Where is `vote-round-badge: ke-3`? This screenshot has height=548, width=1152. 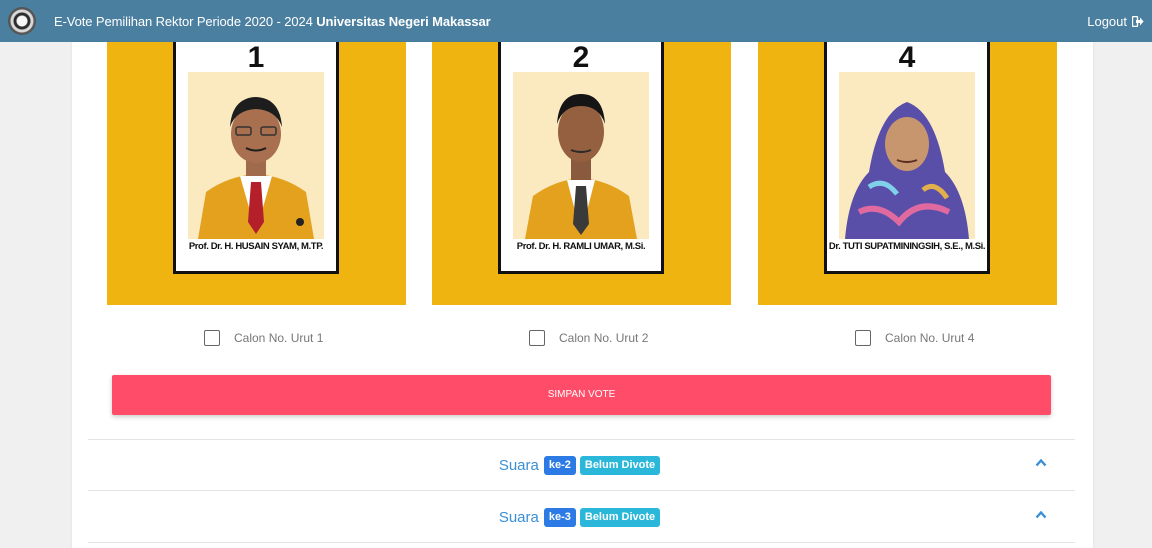 vote-round-badge: ke-3 is located at coordinates (559, 517).